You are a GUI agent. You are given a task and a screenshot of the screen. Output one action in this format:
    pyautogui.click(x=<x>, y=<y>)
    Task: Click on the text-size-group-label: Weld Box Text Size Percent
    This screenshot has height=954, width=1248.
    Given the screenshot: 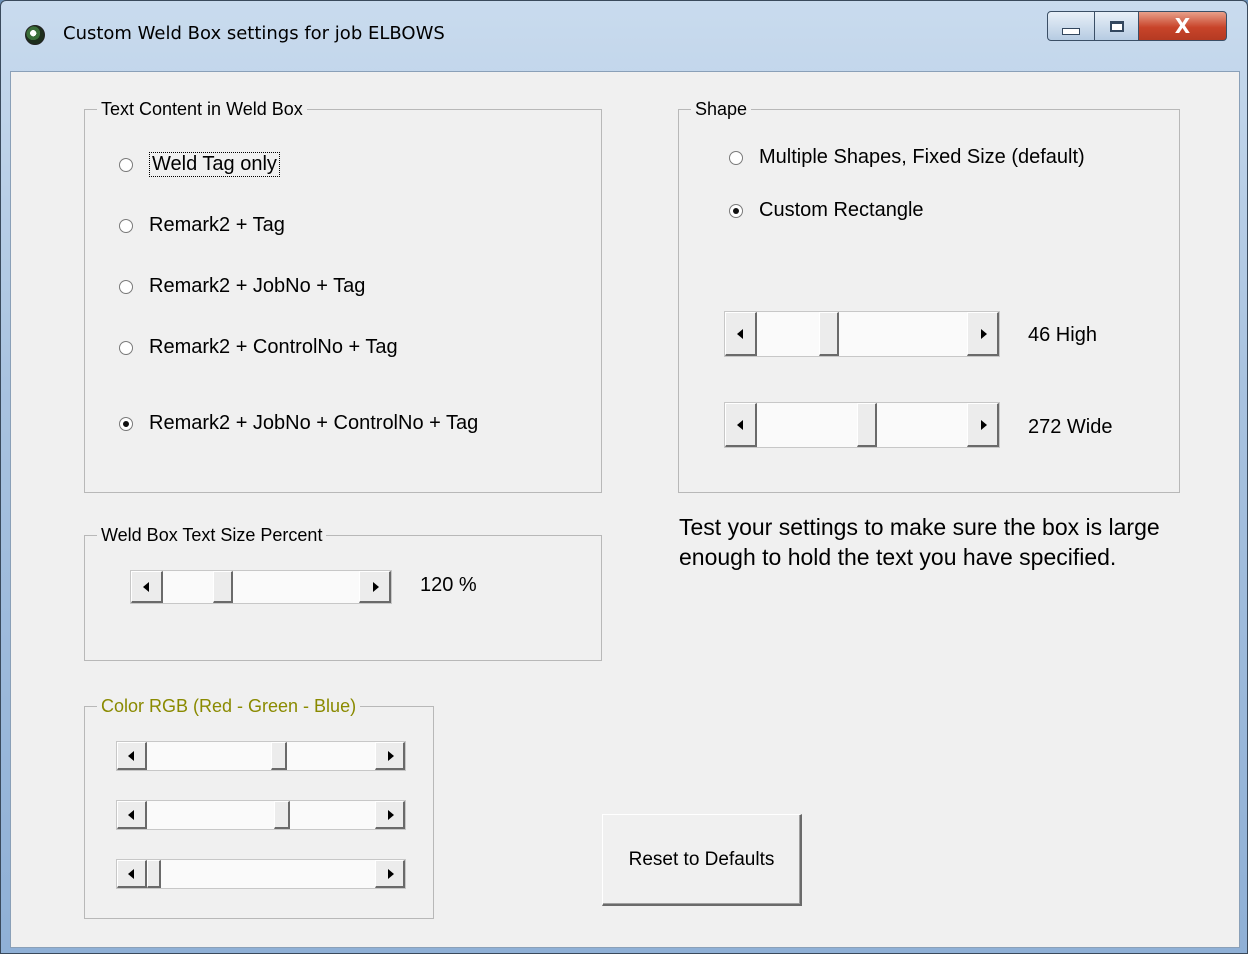 What is the action you would take?
    pyautogui.click(x=212, y=535)
    